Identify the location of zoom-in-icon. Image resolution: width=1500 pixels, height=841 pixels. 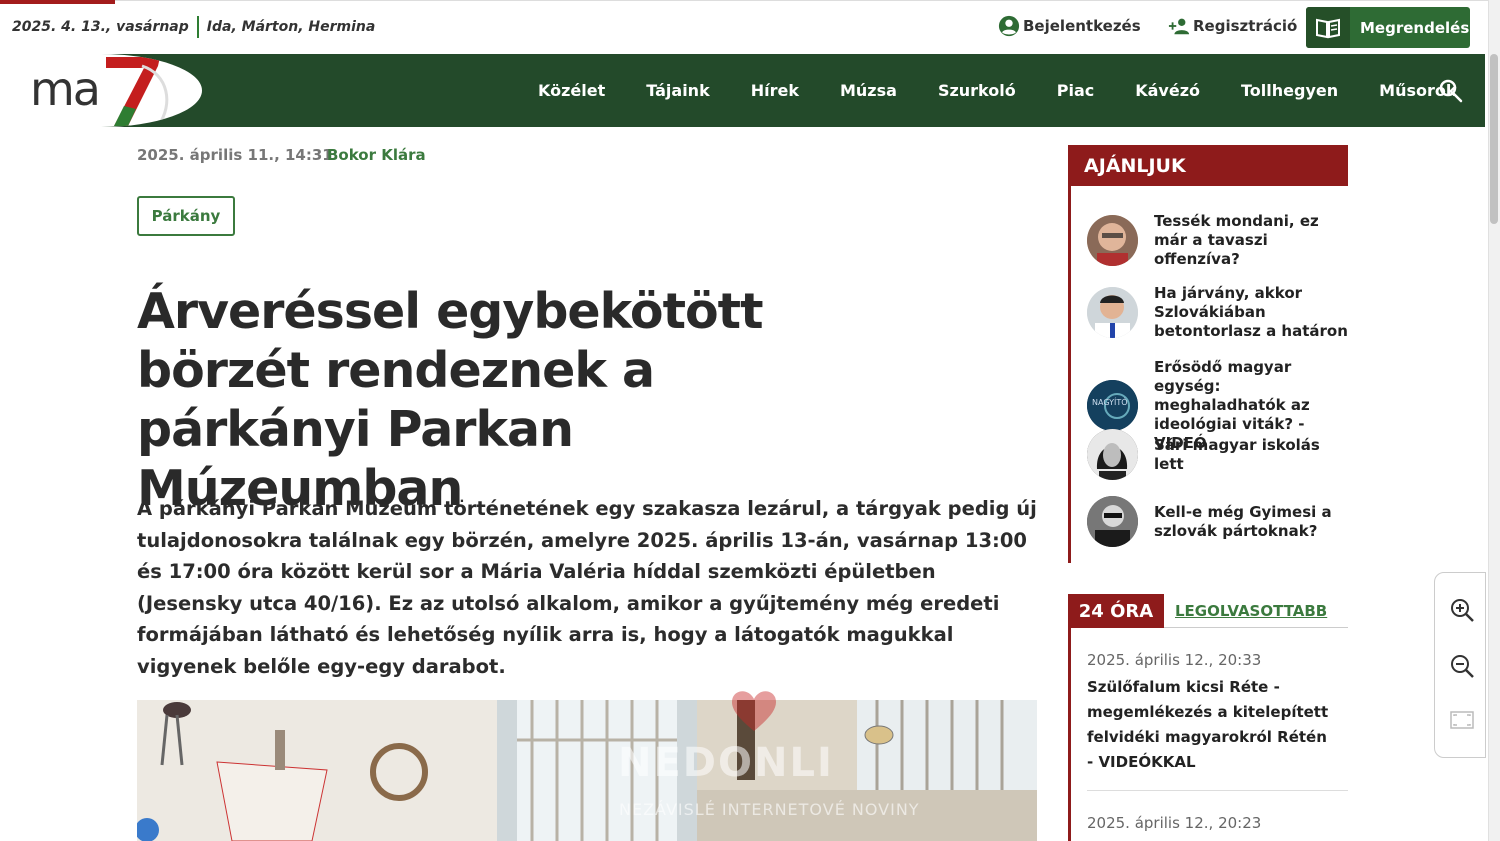
(1462, 610).